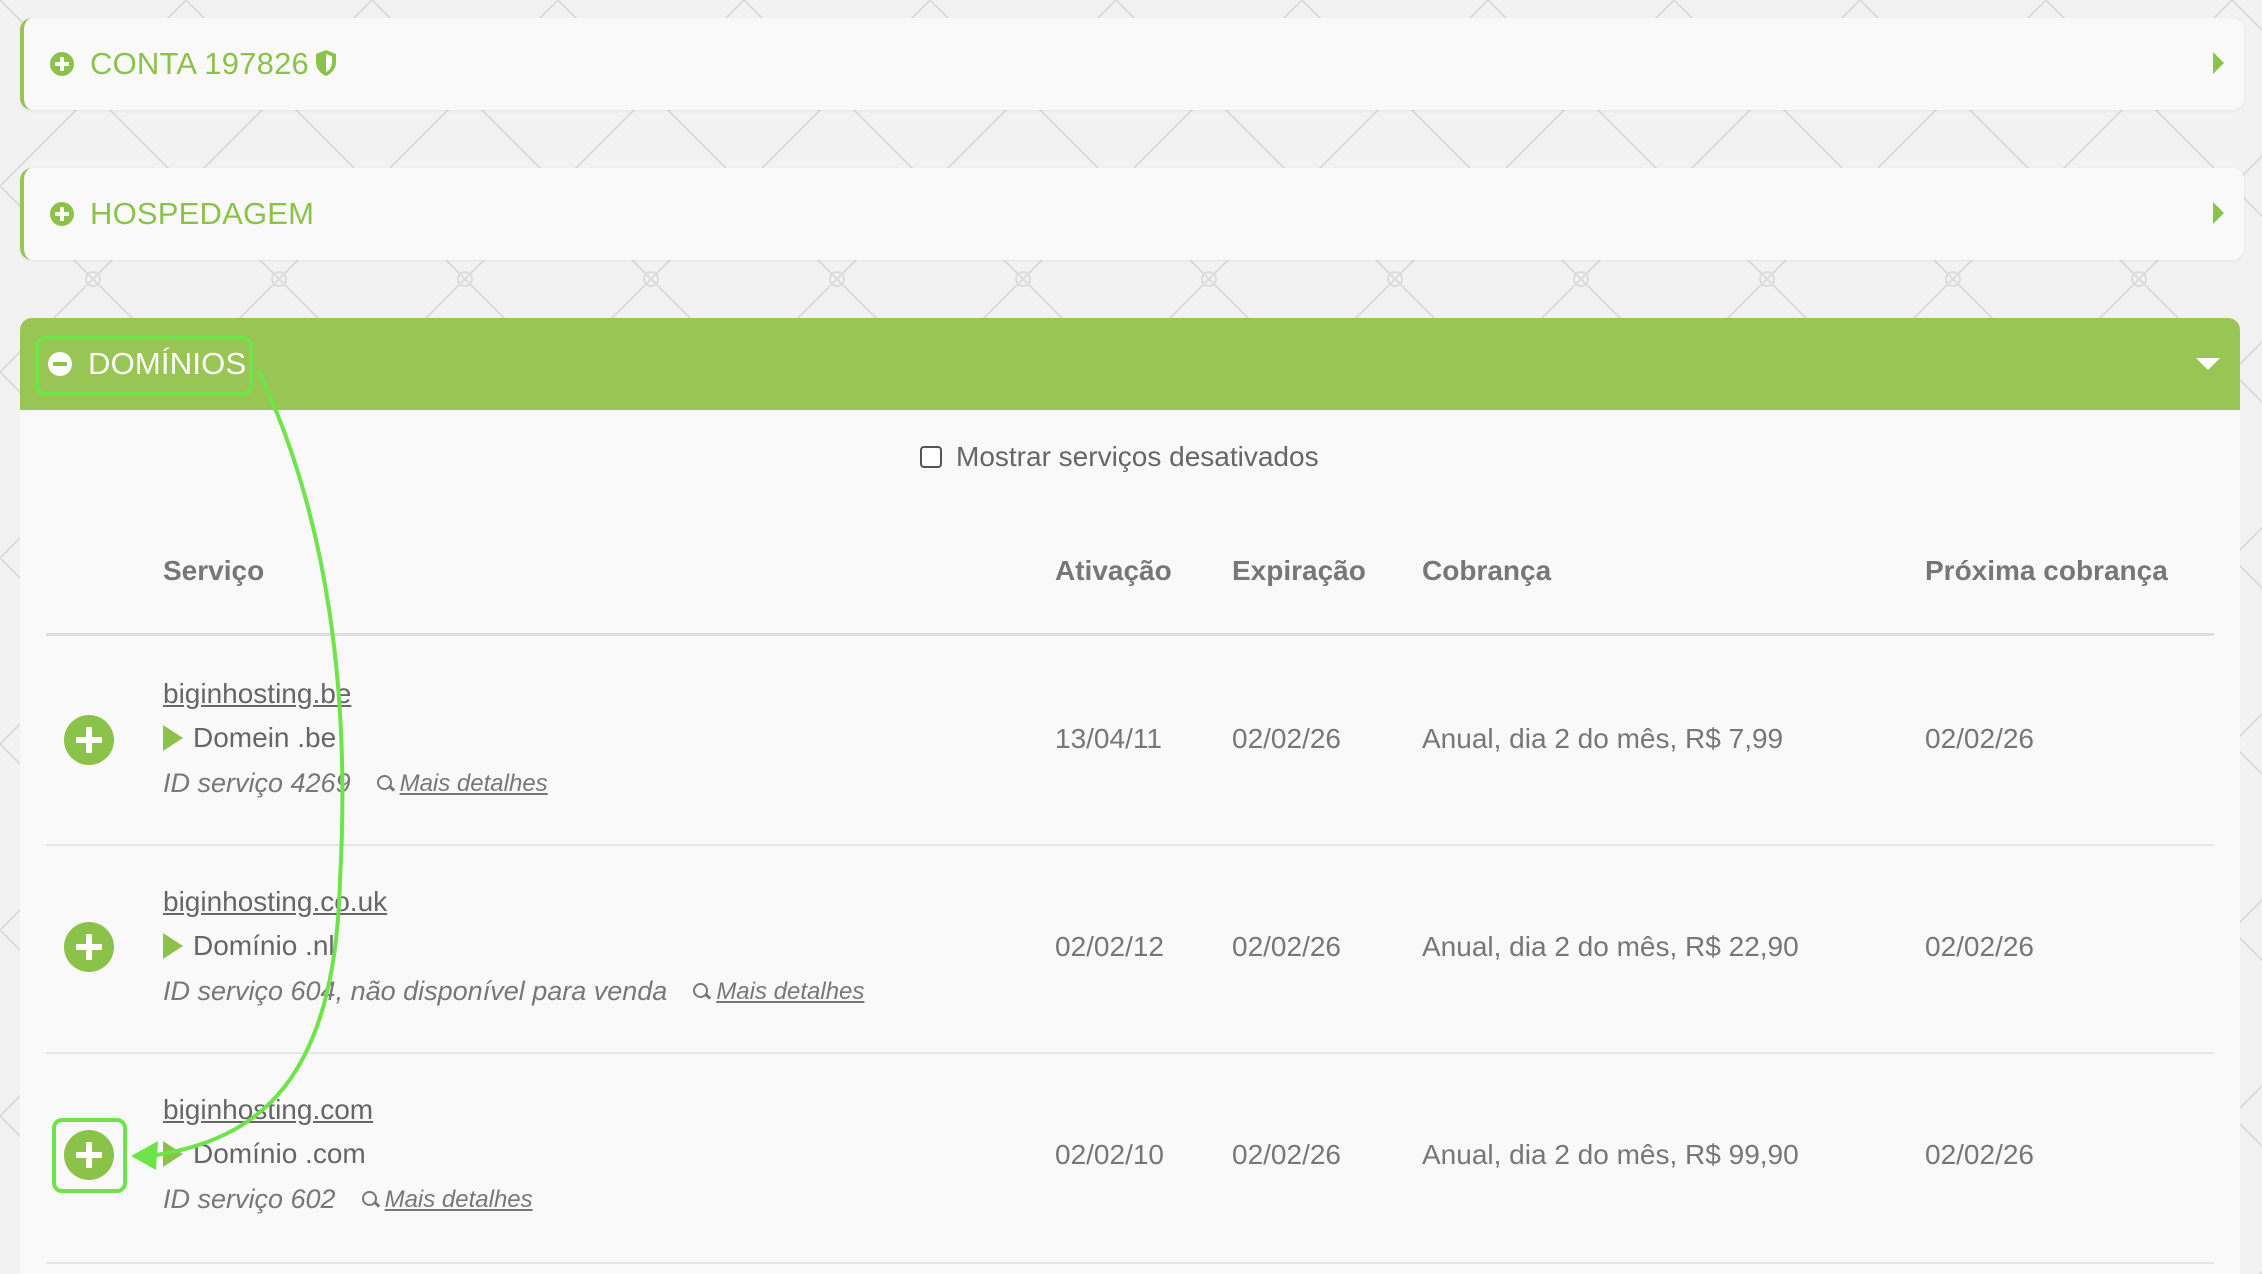 This screenshot has width=2262, height=1274. I want to click on panel-dominios-header: DOMÍNIOS, so click(1130, 364).